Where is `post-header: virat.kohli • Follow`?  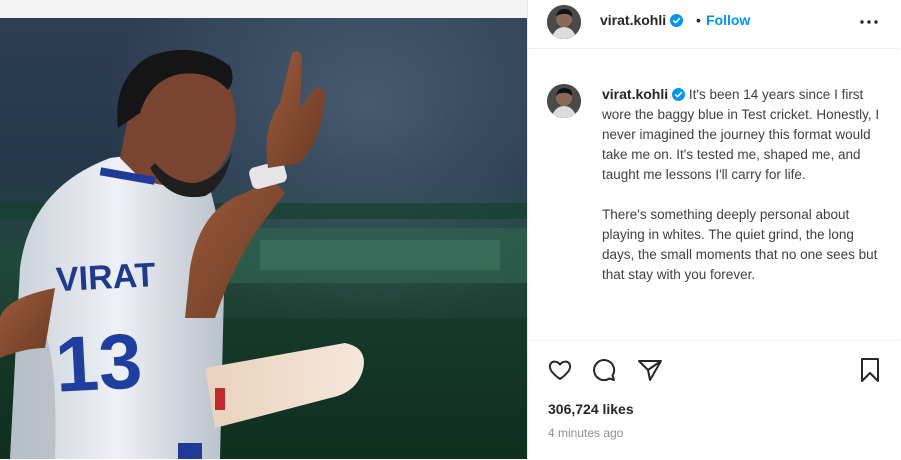 post-header: virat.kohli • Follow is located at coordinates (714, 24).